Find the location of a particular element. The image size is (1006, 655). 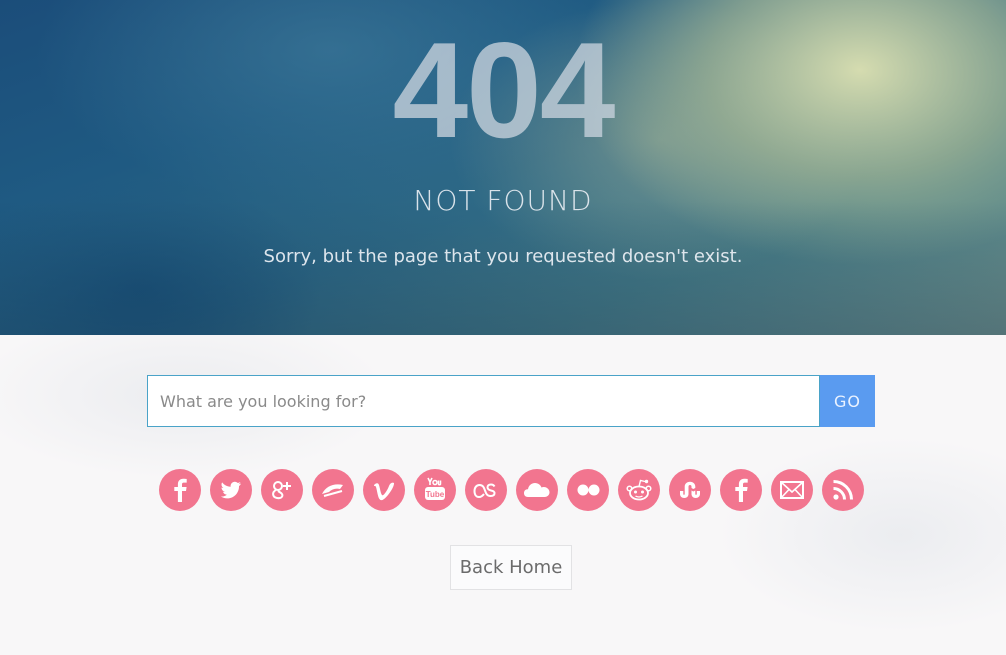

search-form: GO is located at coordinates (511, 401).